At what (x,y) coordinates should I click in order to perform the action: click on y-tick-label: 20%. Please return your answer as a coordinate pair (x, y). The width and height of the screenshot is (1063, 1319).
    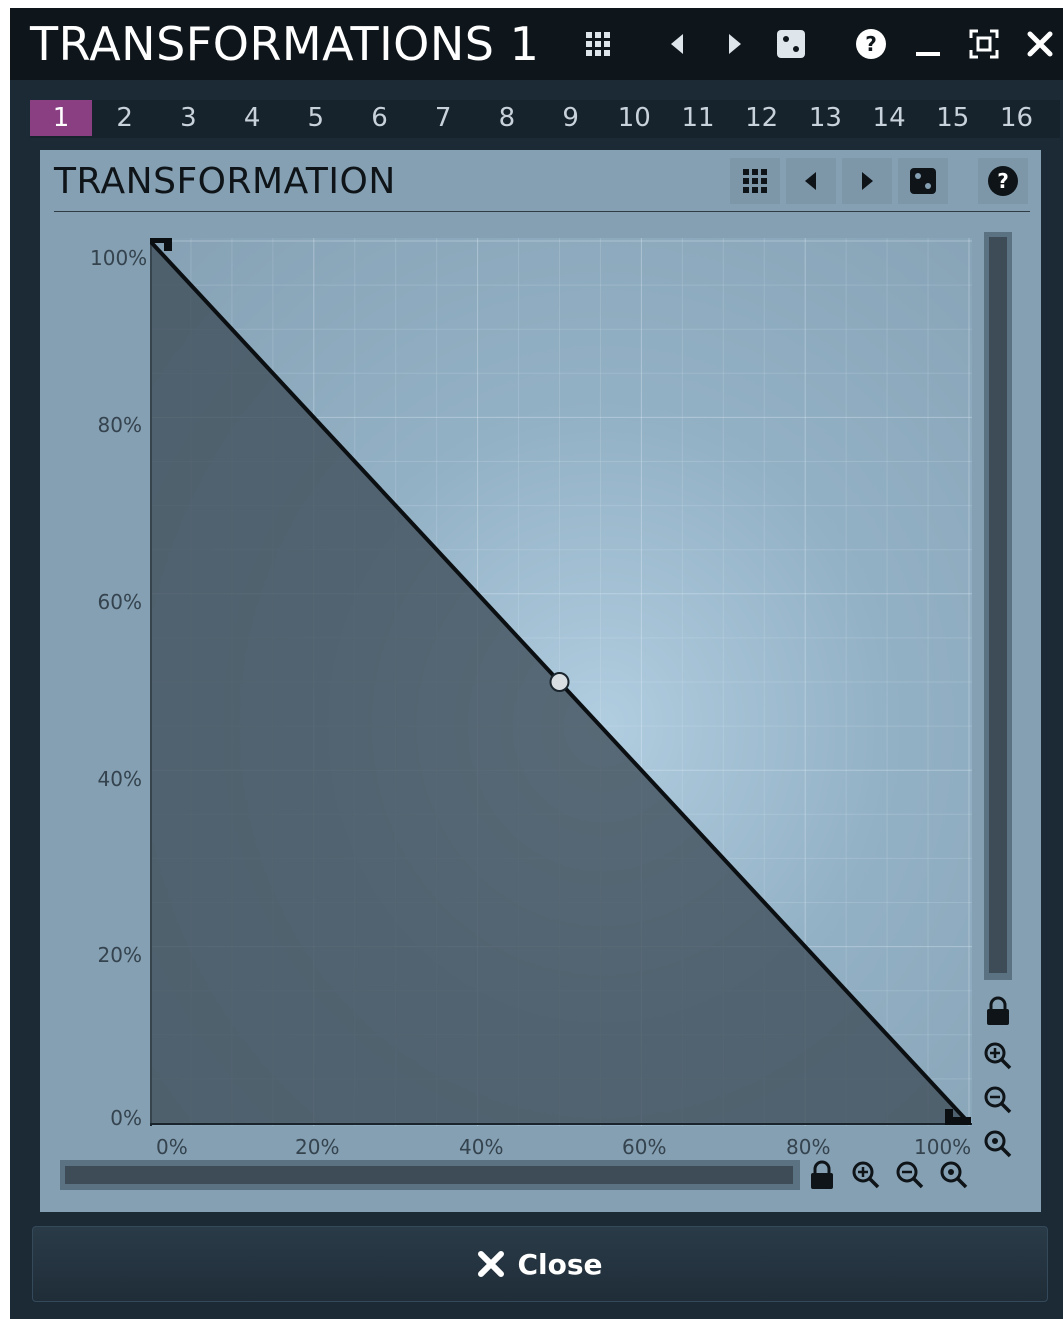
    Looking at the image, I should click on (119, 955).